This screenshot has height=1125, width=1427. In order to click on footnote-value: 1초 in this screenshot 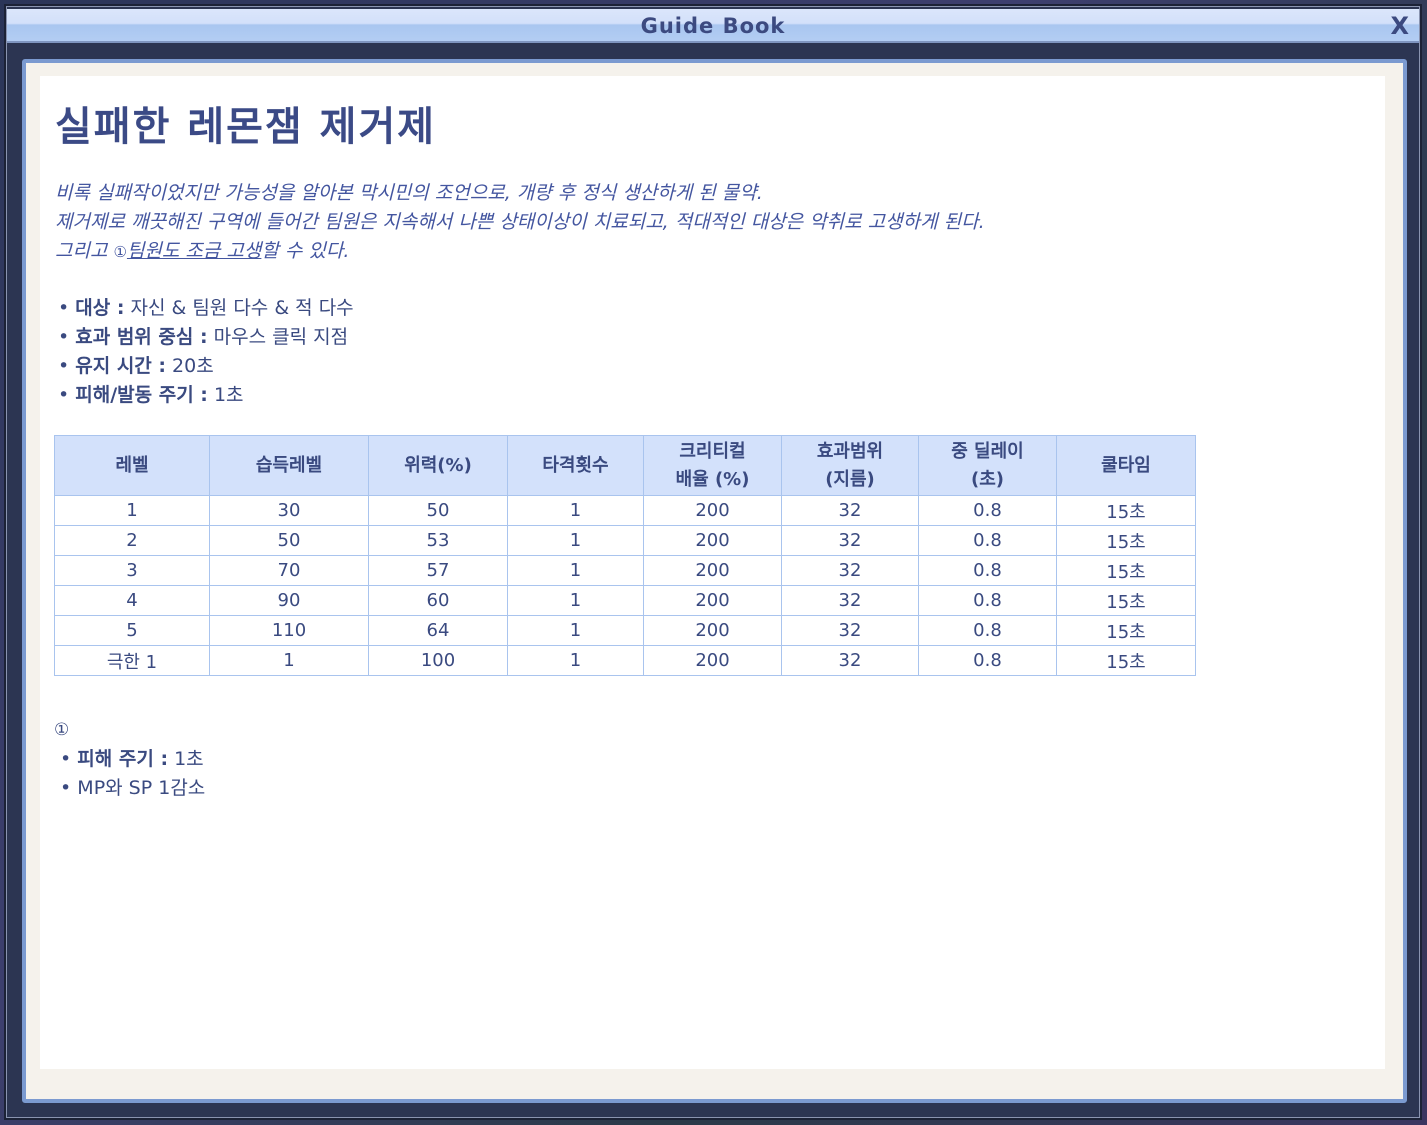, I will do `click(186, 759)`.